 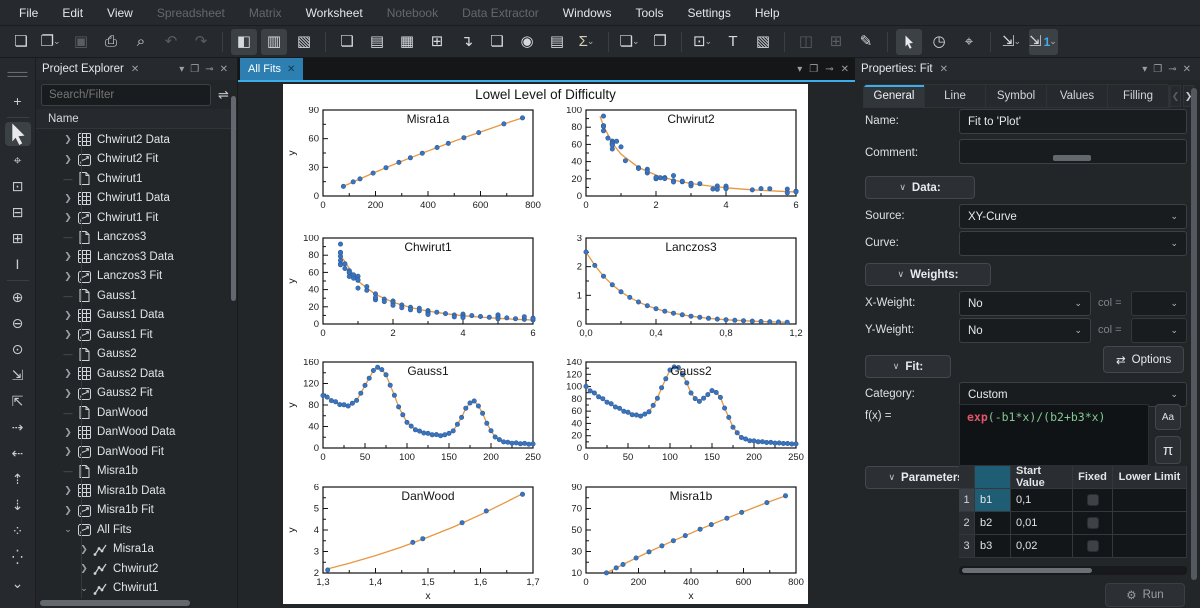 I want to click on x-weight-col-select: ⌄, so click(x=1159, y=303).